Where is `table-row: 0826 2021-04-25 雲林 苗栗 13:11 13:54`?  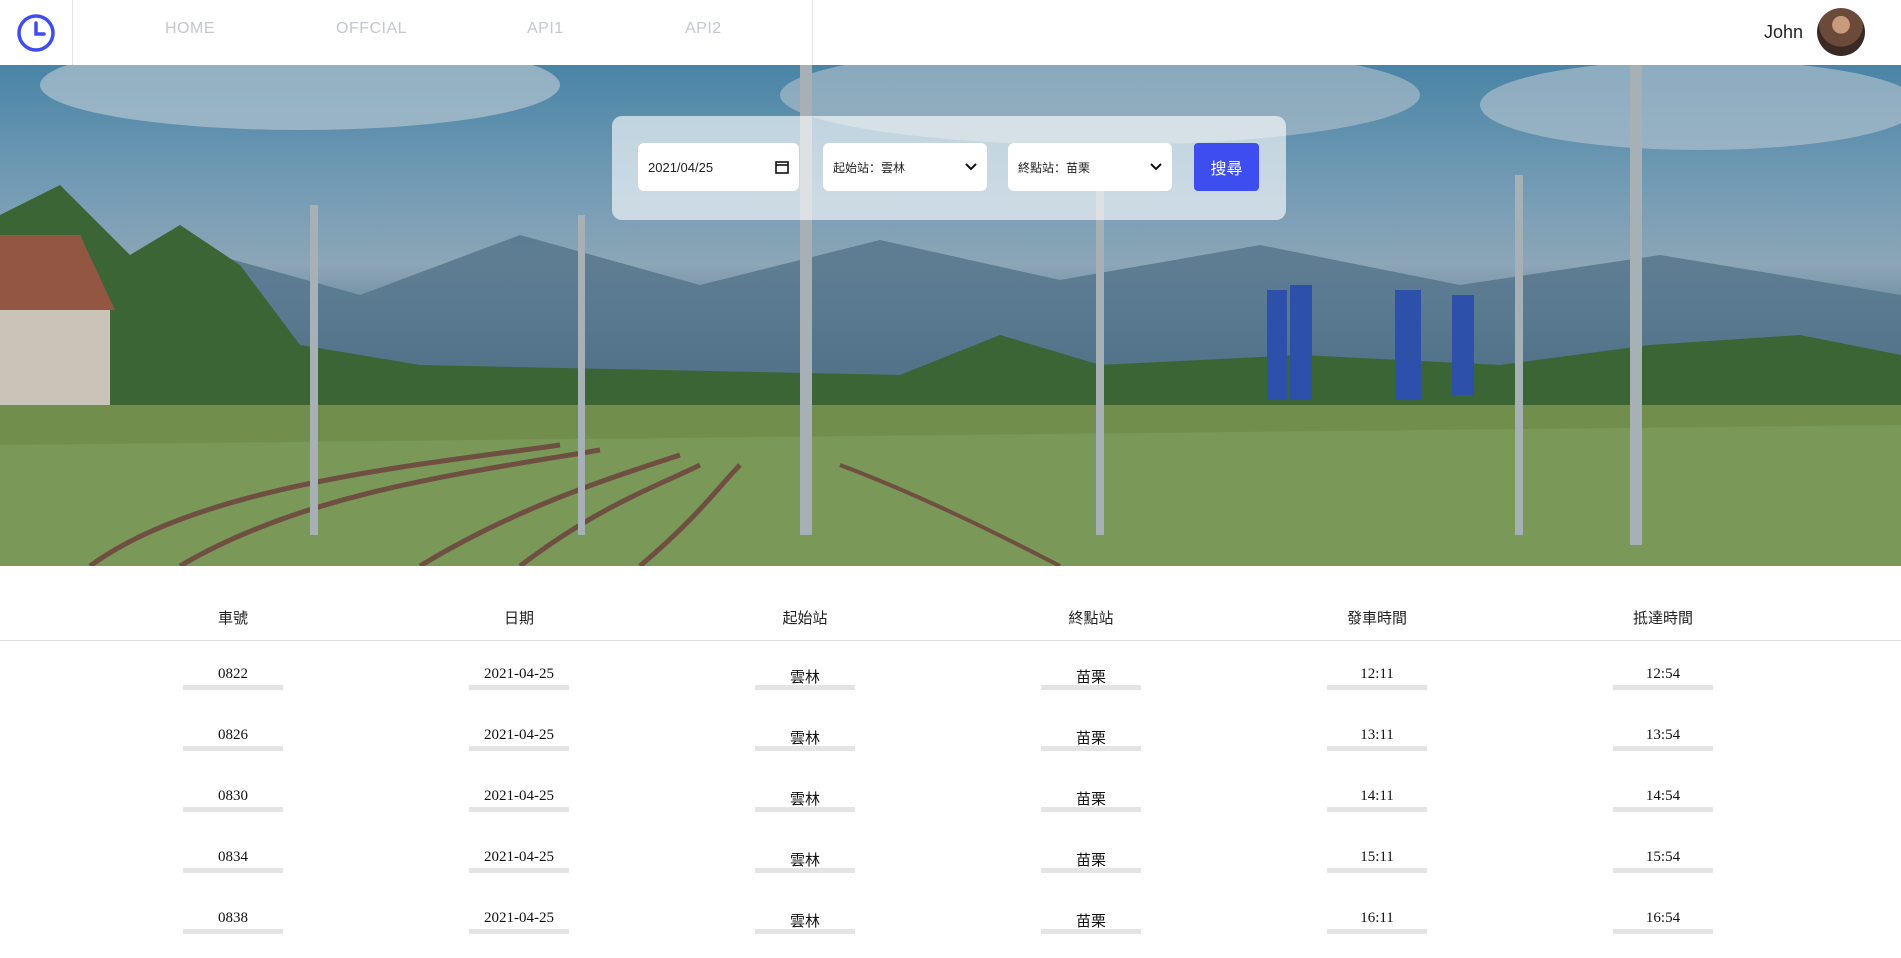
table-row: 0826 2021-04-25 雲林 苗栗 13:11 13:54 is located at coordinates (950, 745).